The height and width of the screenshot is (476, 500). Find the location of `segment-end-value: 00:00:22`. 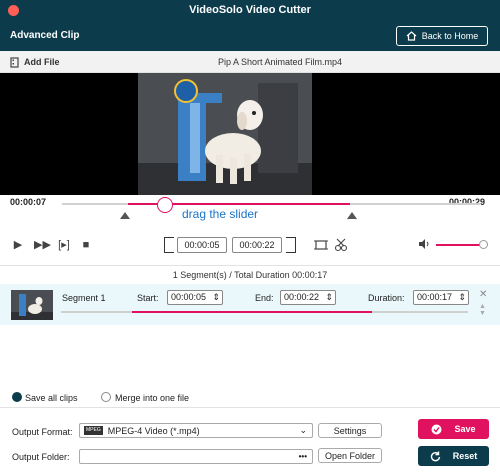

segment-end-value: 00:00:22 is located at coordinates (302, 297).